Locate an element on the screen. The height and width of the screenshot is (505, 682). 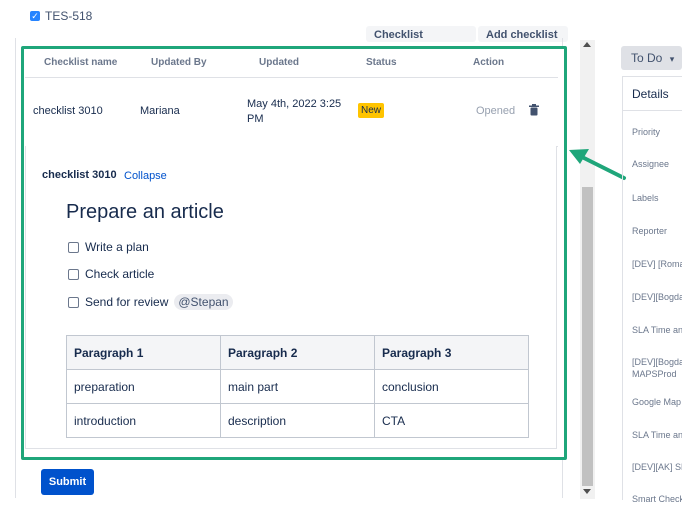
table-cell: description is located at coordinates (297, 420).